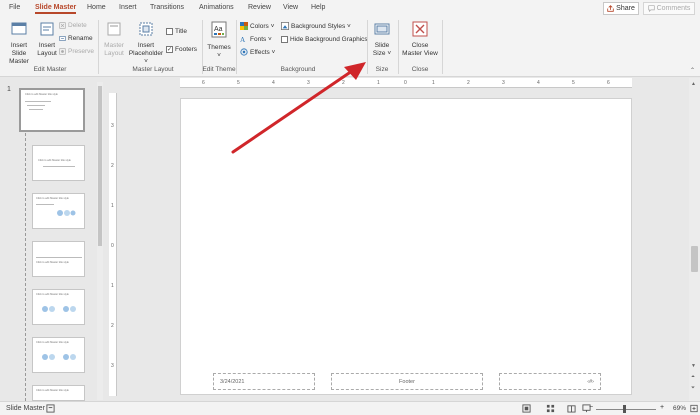 The width and height of the screenshot is (700, 415). What do you see at coordinates (526, 408) in the screenshot?
I see `normal-view-icon` at bounding box center [526, 408].